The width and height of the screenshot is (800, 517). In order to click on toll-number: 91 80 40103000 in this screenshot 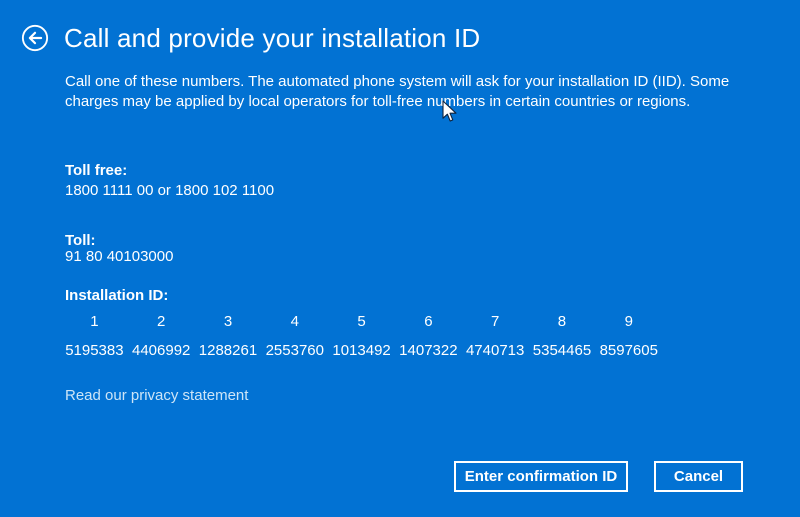, I will do `click(119, 256)`.